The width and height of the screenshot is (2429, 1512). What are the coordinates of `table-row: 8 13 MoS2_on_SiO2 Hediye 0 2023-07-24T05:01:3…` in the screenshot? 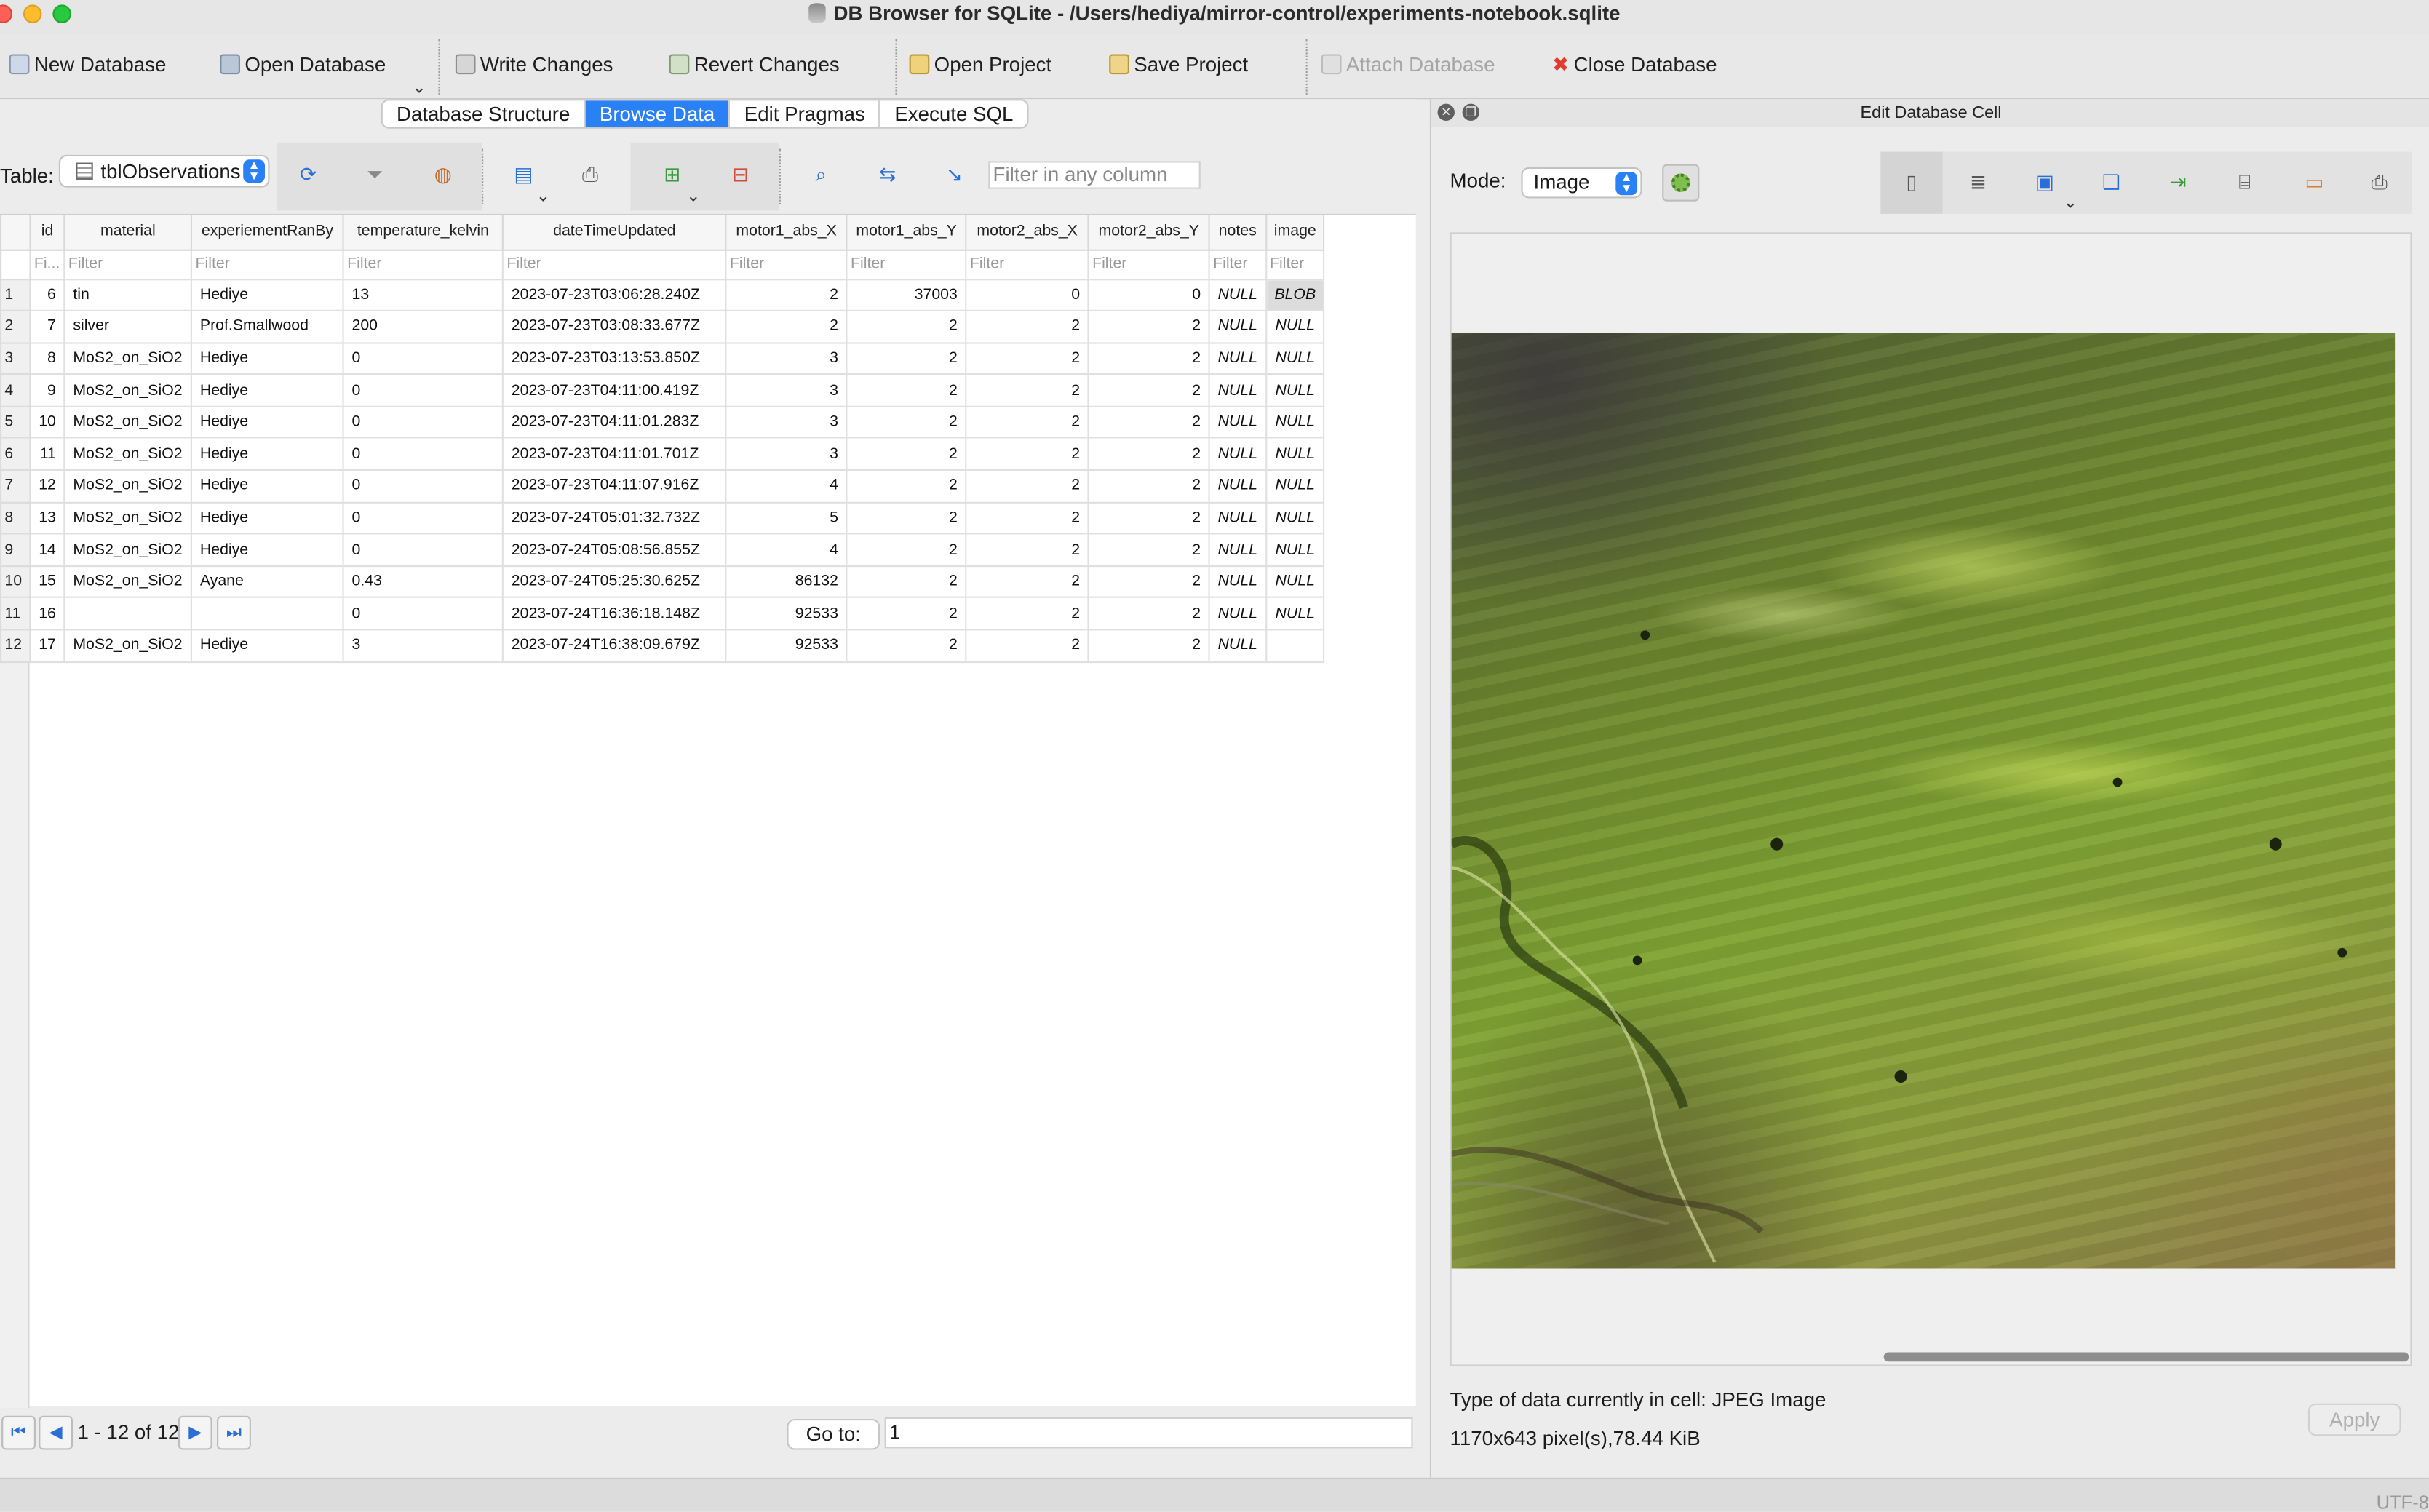 It's located at (662, 518).